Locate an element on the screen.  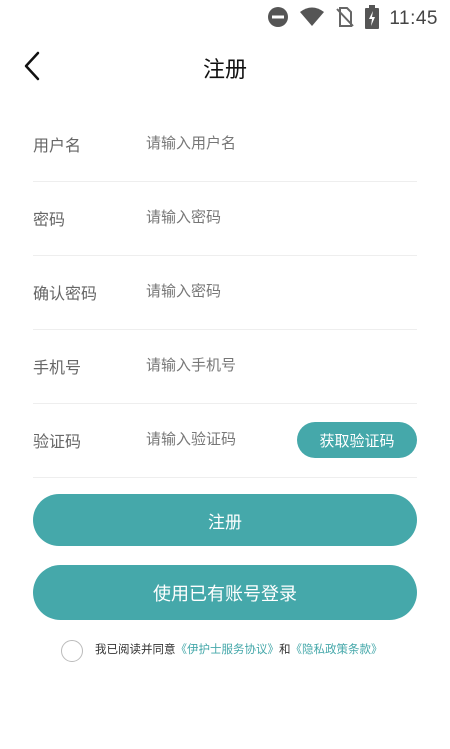
agreement-prefix: 我已阅读并同意 is located at coordinates (135, 649).